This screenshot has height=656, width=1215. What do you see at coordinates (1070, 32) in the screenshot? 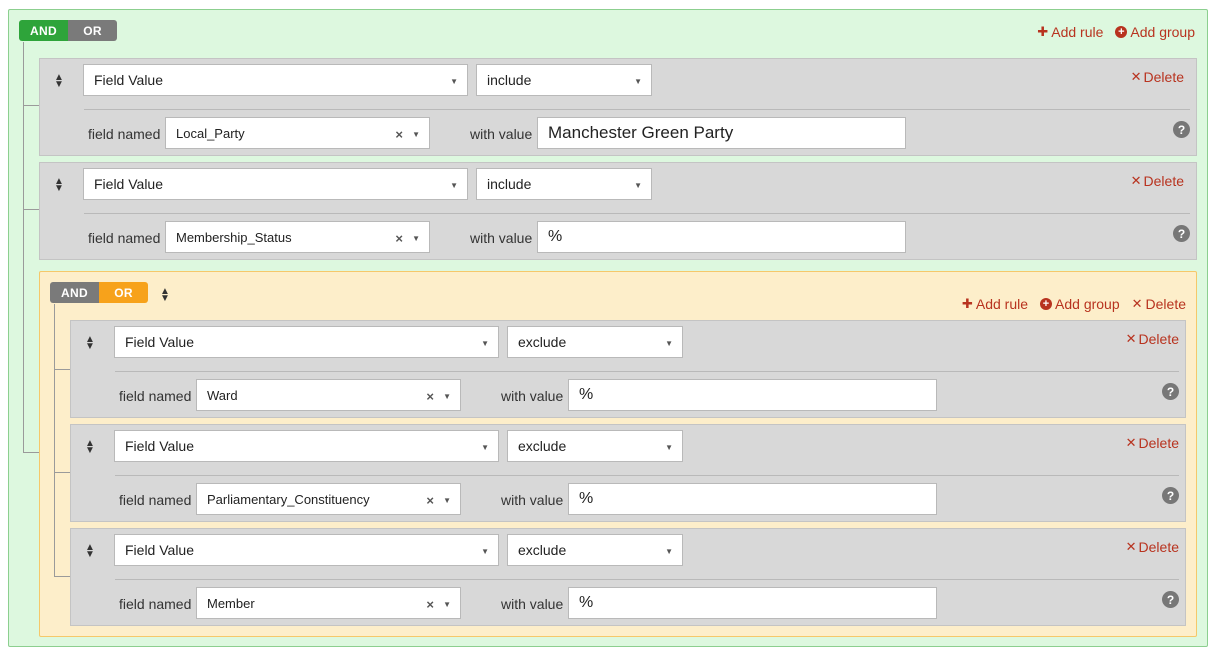
I see `outer-add-rule-button: ✚ Add rule` at bounding box center [1070, 32].